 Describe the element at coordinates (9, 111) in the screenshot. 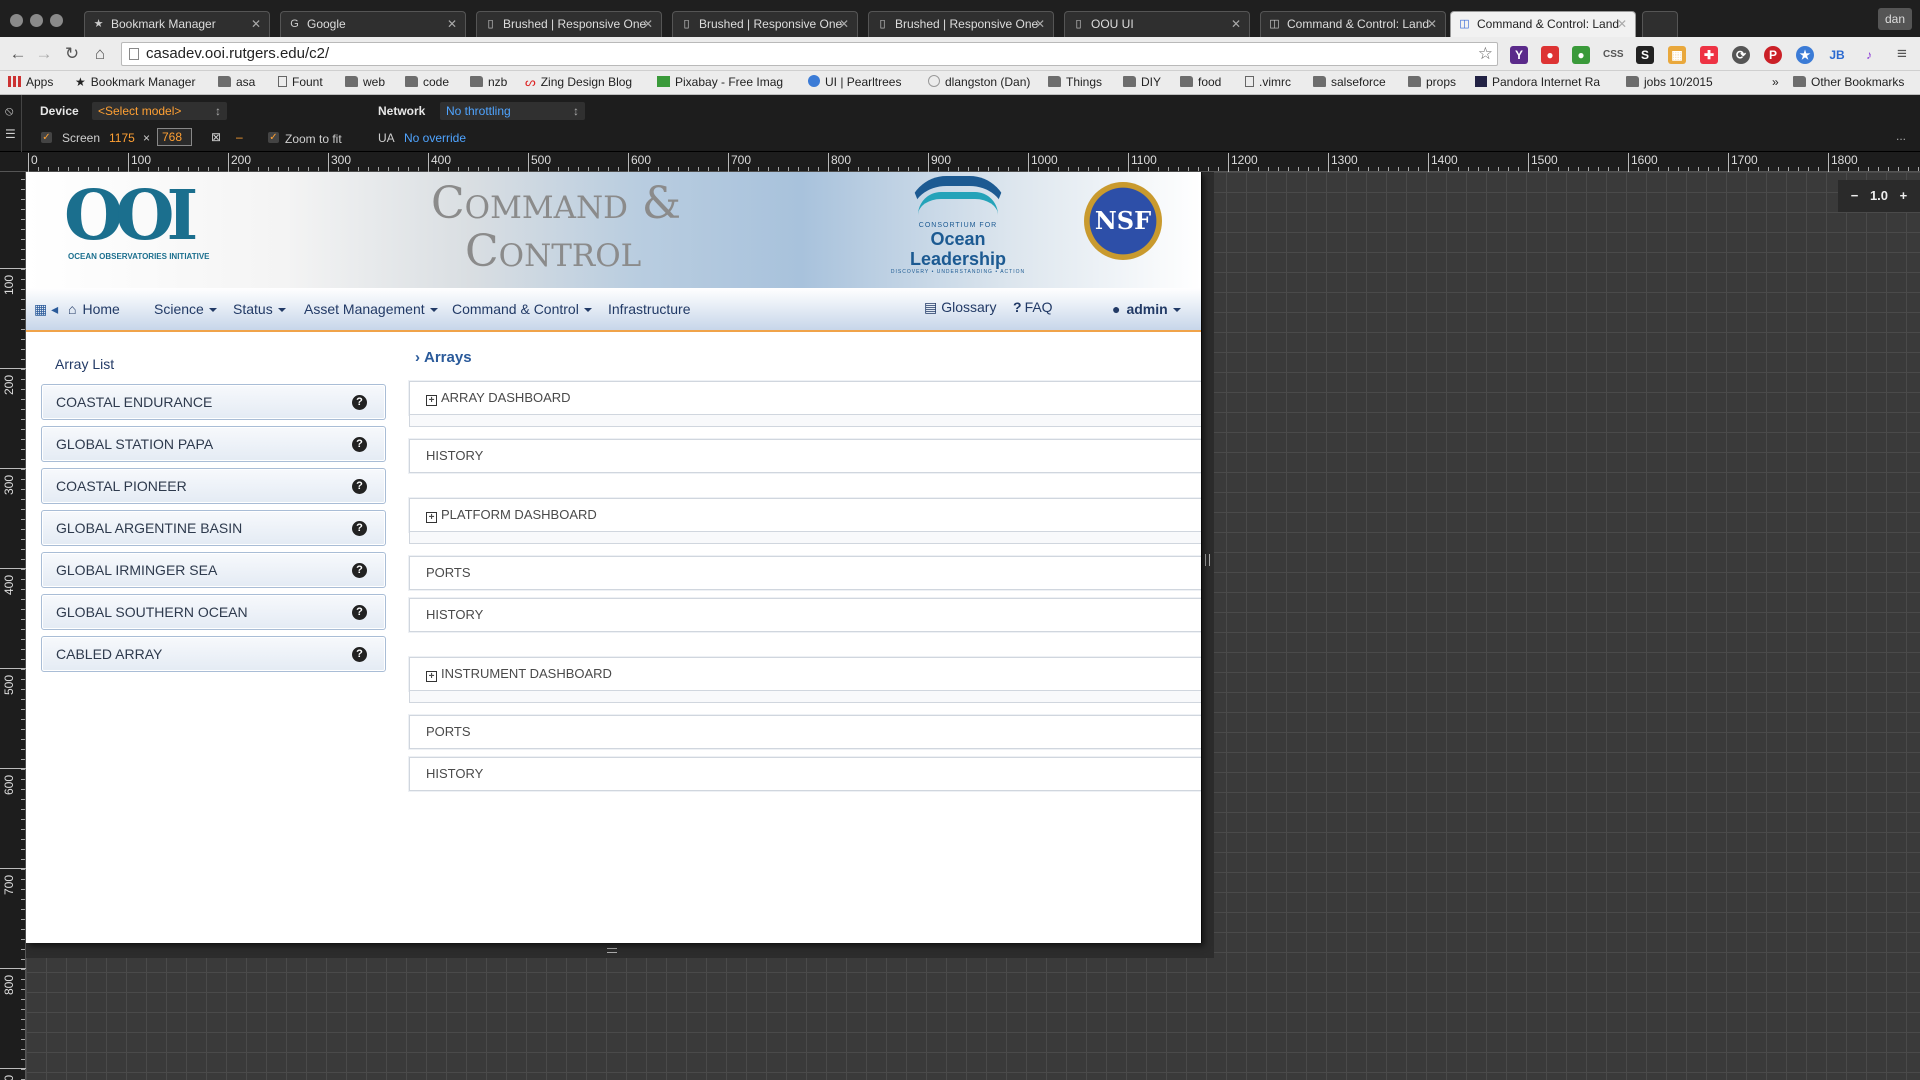

I see `no-sign-icon: ⦸` at that location.